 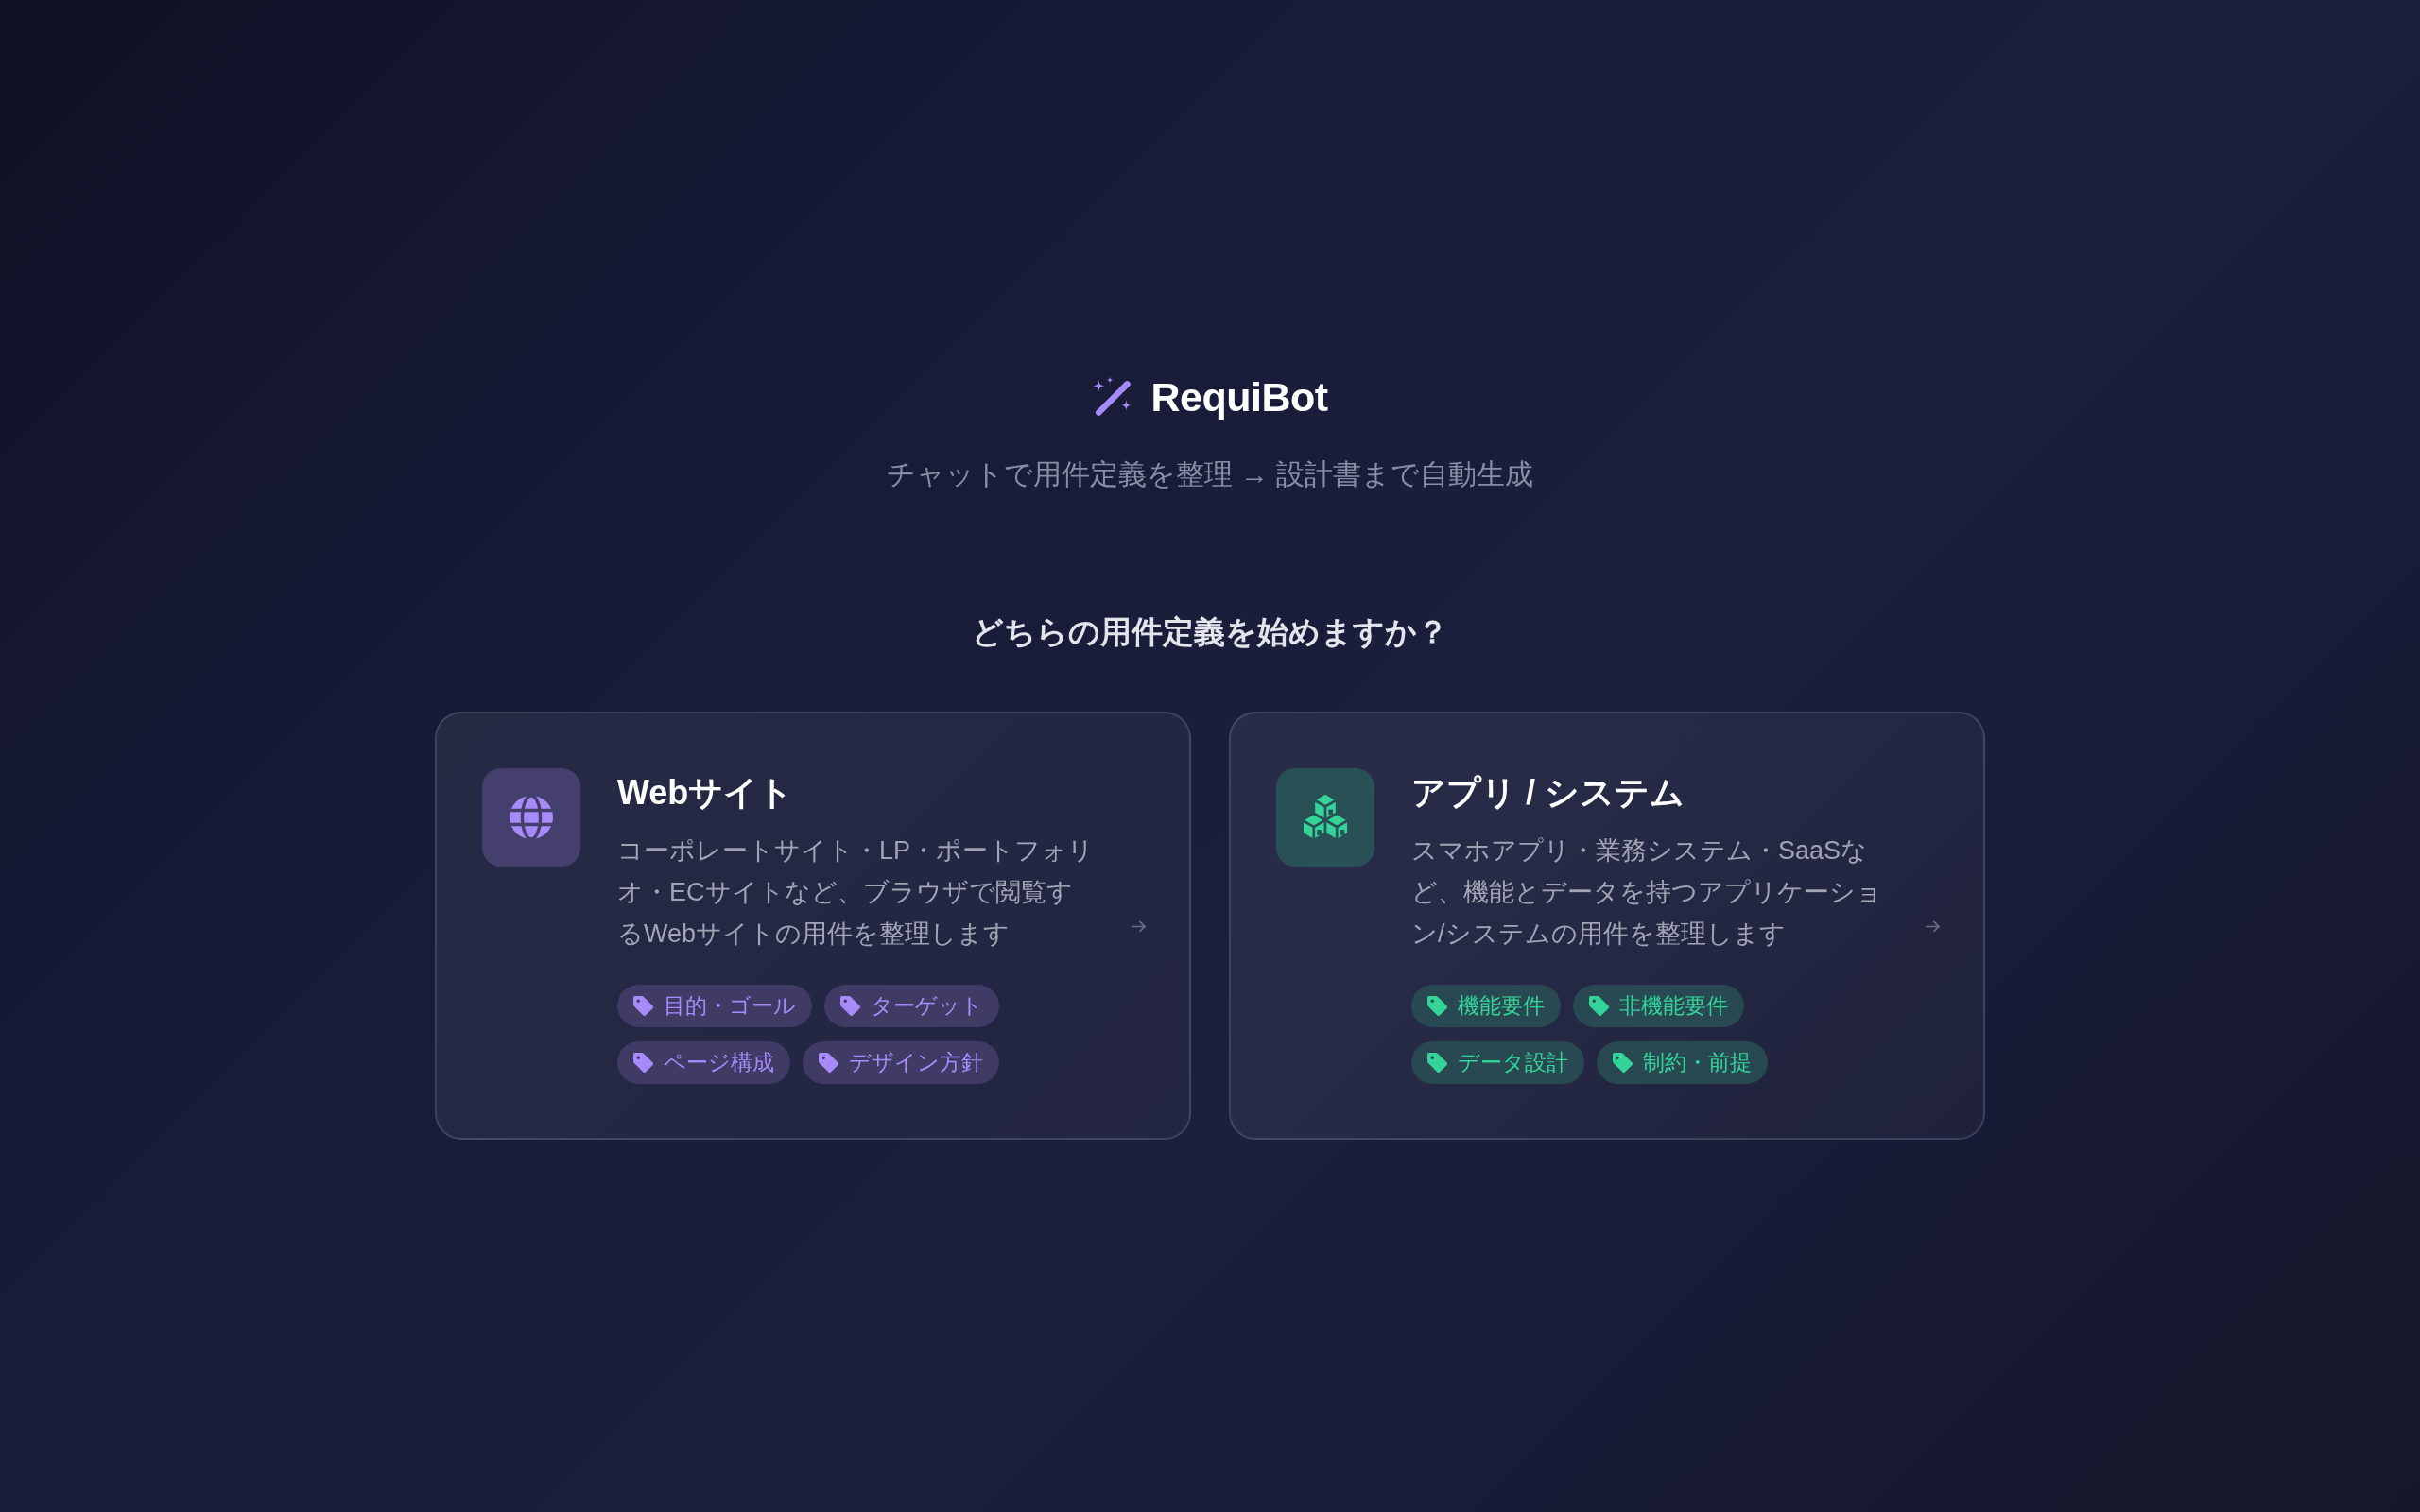 I want to click on option-card: Webサイト コーポレートサイト・LP・ポートフォリオ・ECサイトなど、ブラウザで閲覧するWebサイトの用件を整理します 目的・ゴール ターゲット ページ構成 デザイン方針, so click(x=813, y=926).